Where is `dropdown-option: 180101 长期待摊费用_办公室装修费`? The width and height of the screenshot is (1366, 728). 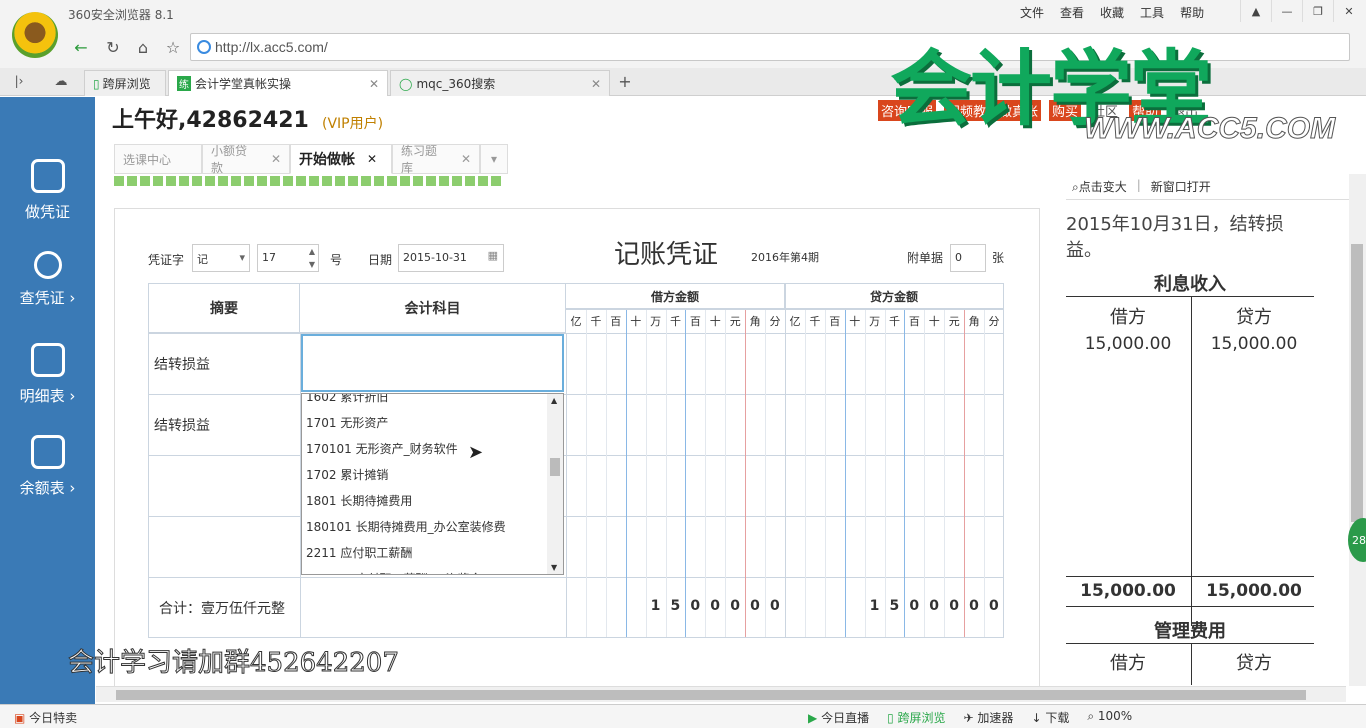 dropdown-option: 180101 长期待摊费用_办公室装修费 is located at coordinates (406, 526).